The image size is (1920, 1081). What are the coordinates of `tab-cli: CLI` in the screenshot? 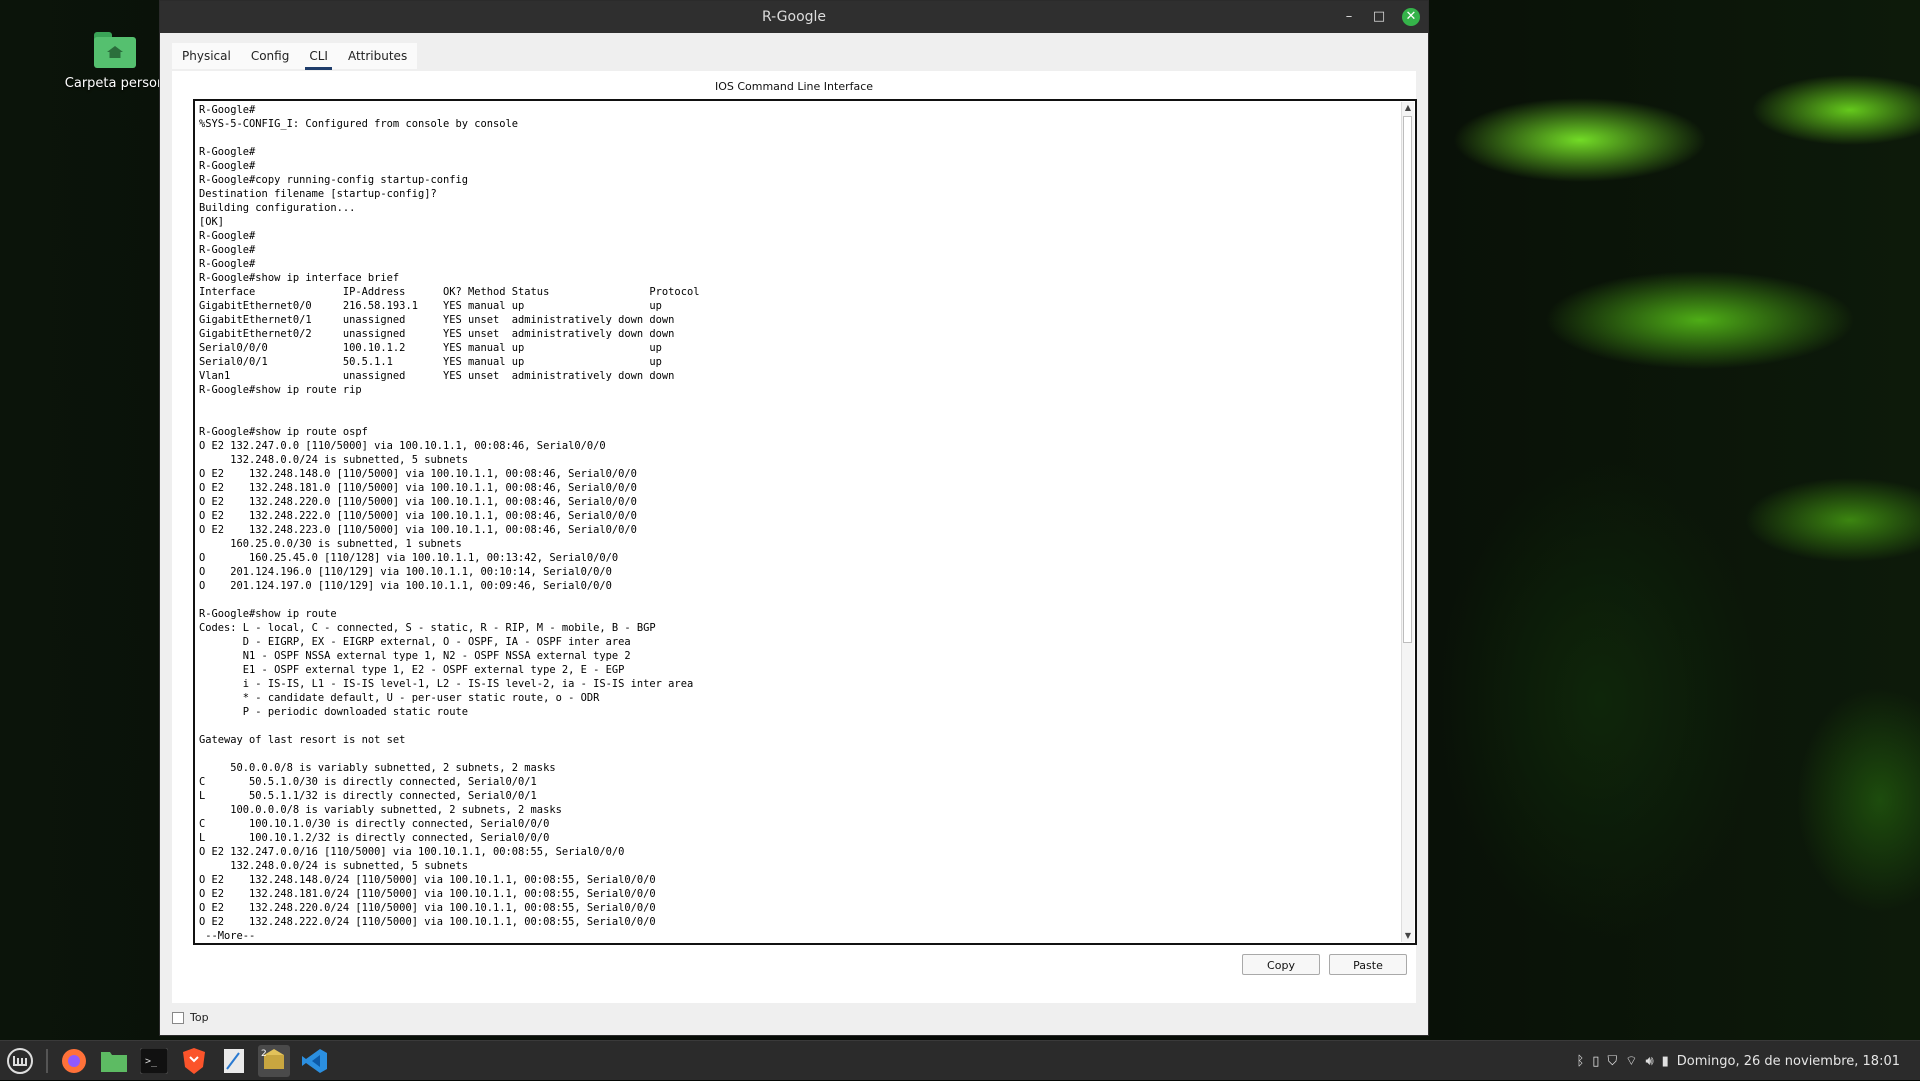 It's located at (318, 56).